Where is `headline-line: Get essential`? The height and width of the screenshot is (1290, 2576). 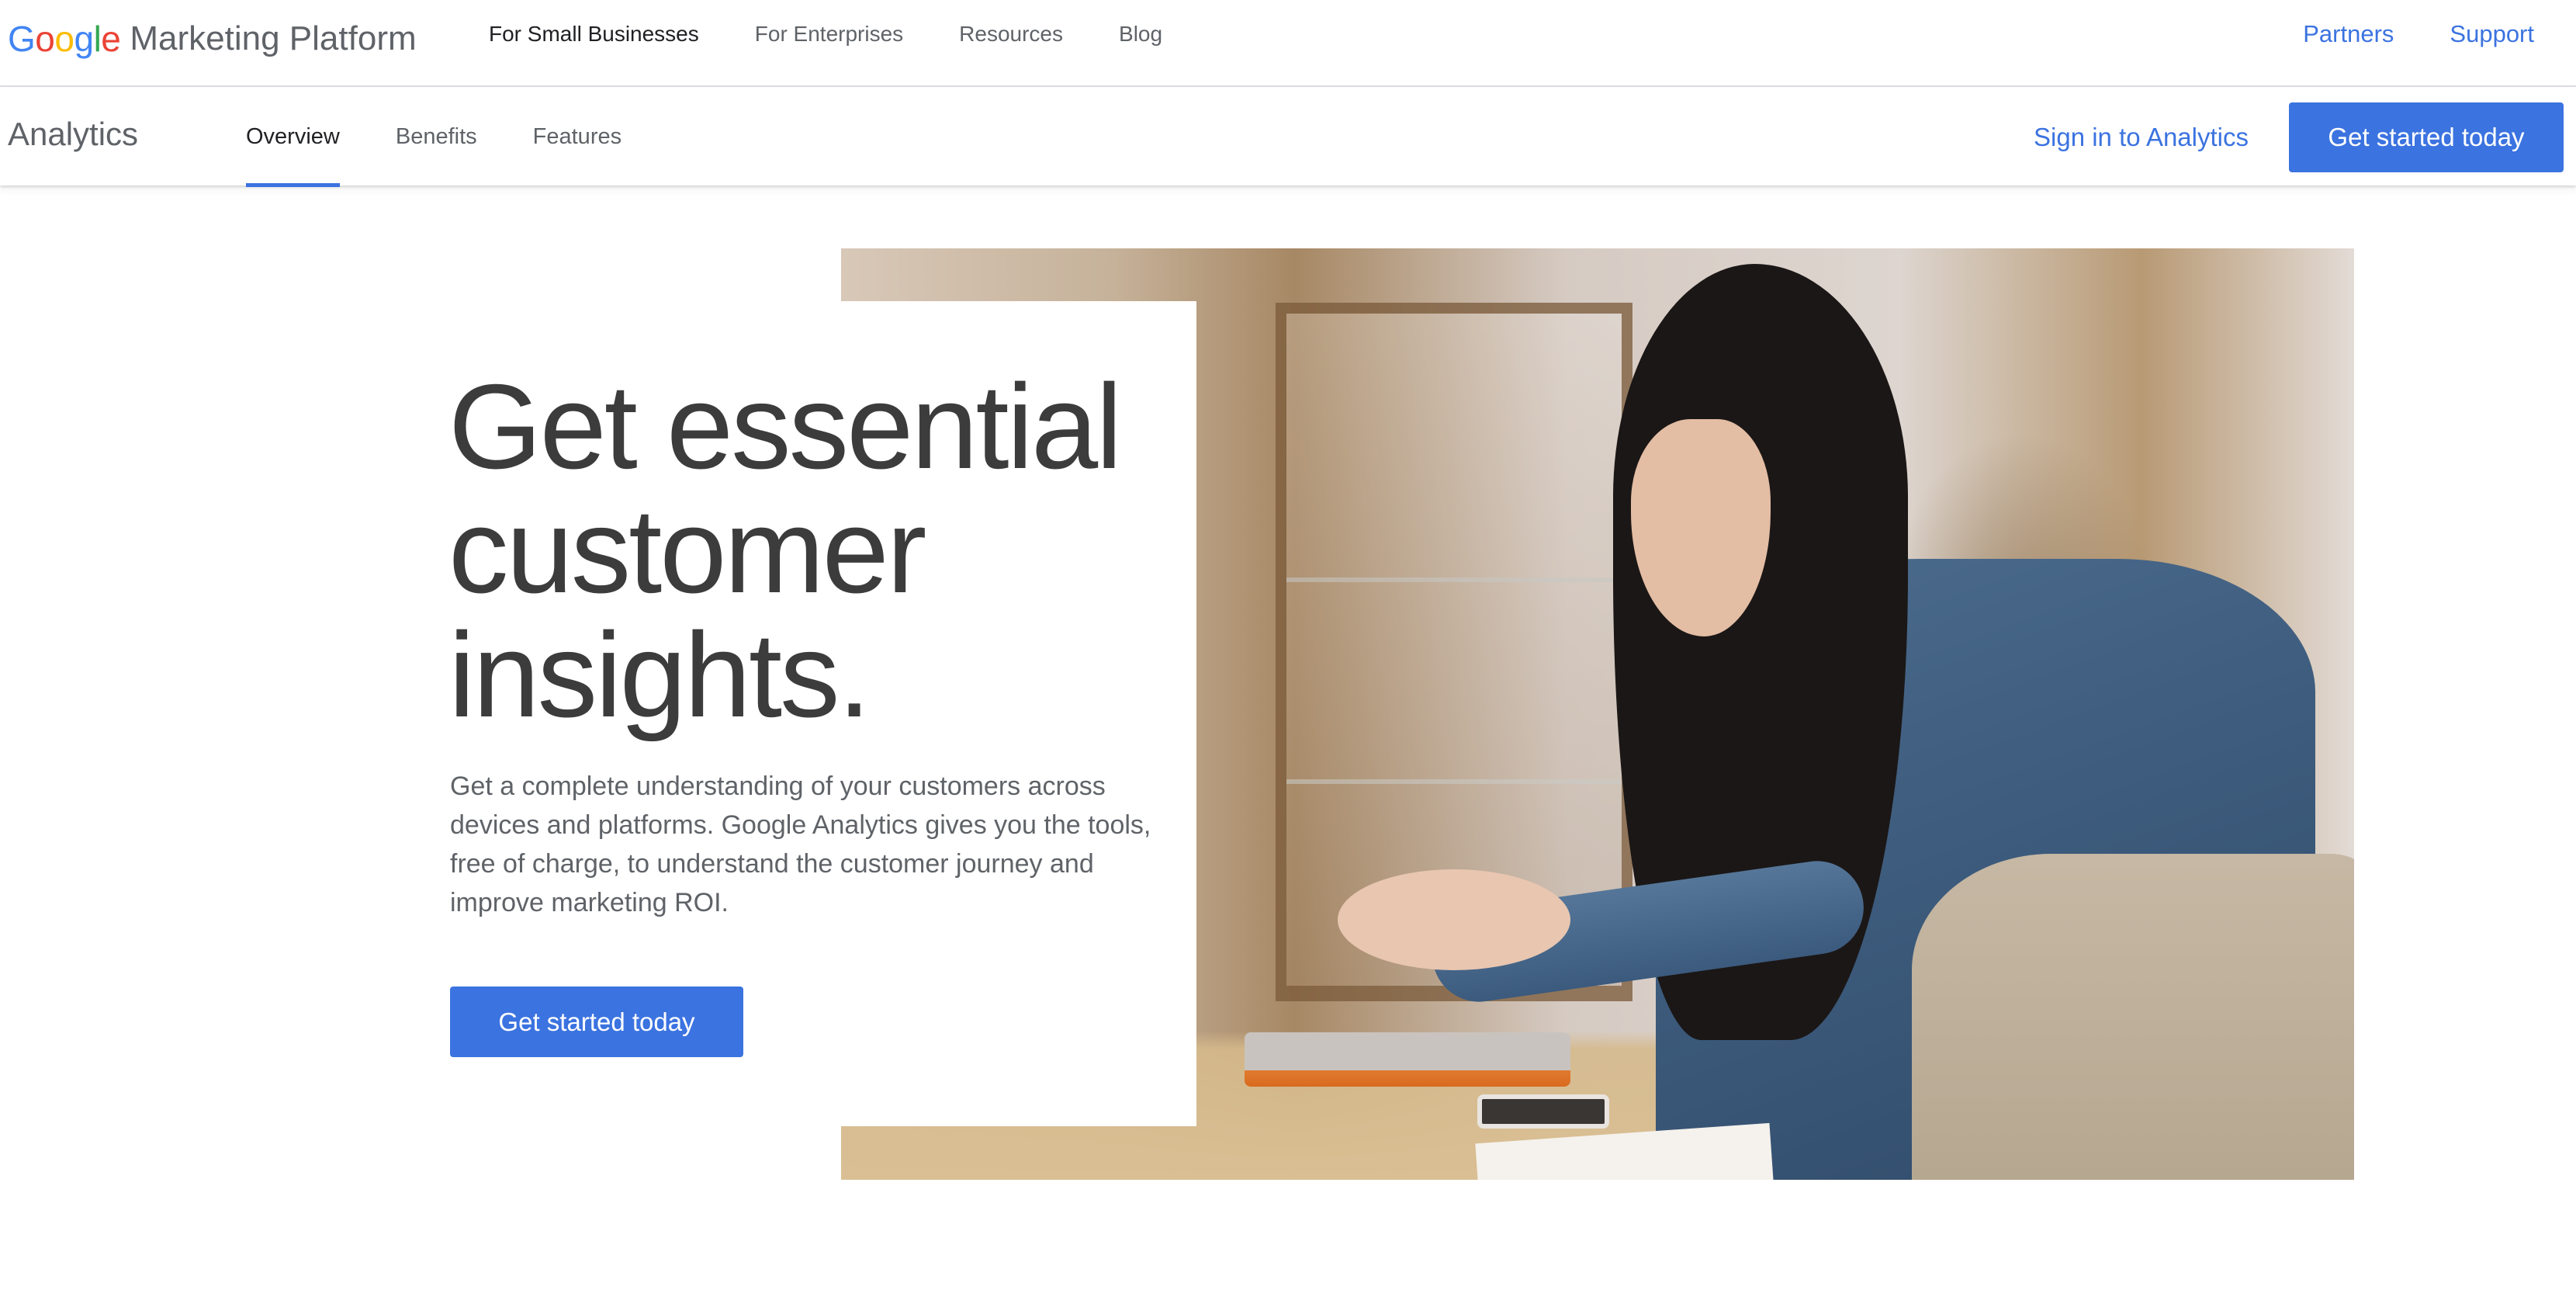 headline-line: Get essential is located at coordinates (785, 426).